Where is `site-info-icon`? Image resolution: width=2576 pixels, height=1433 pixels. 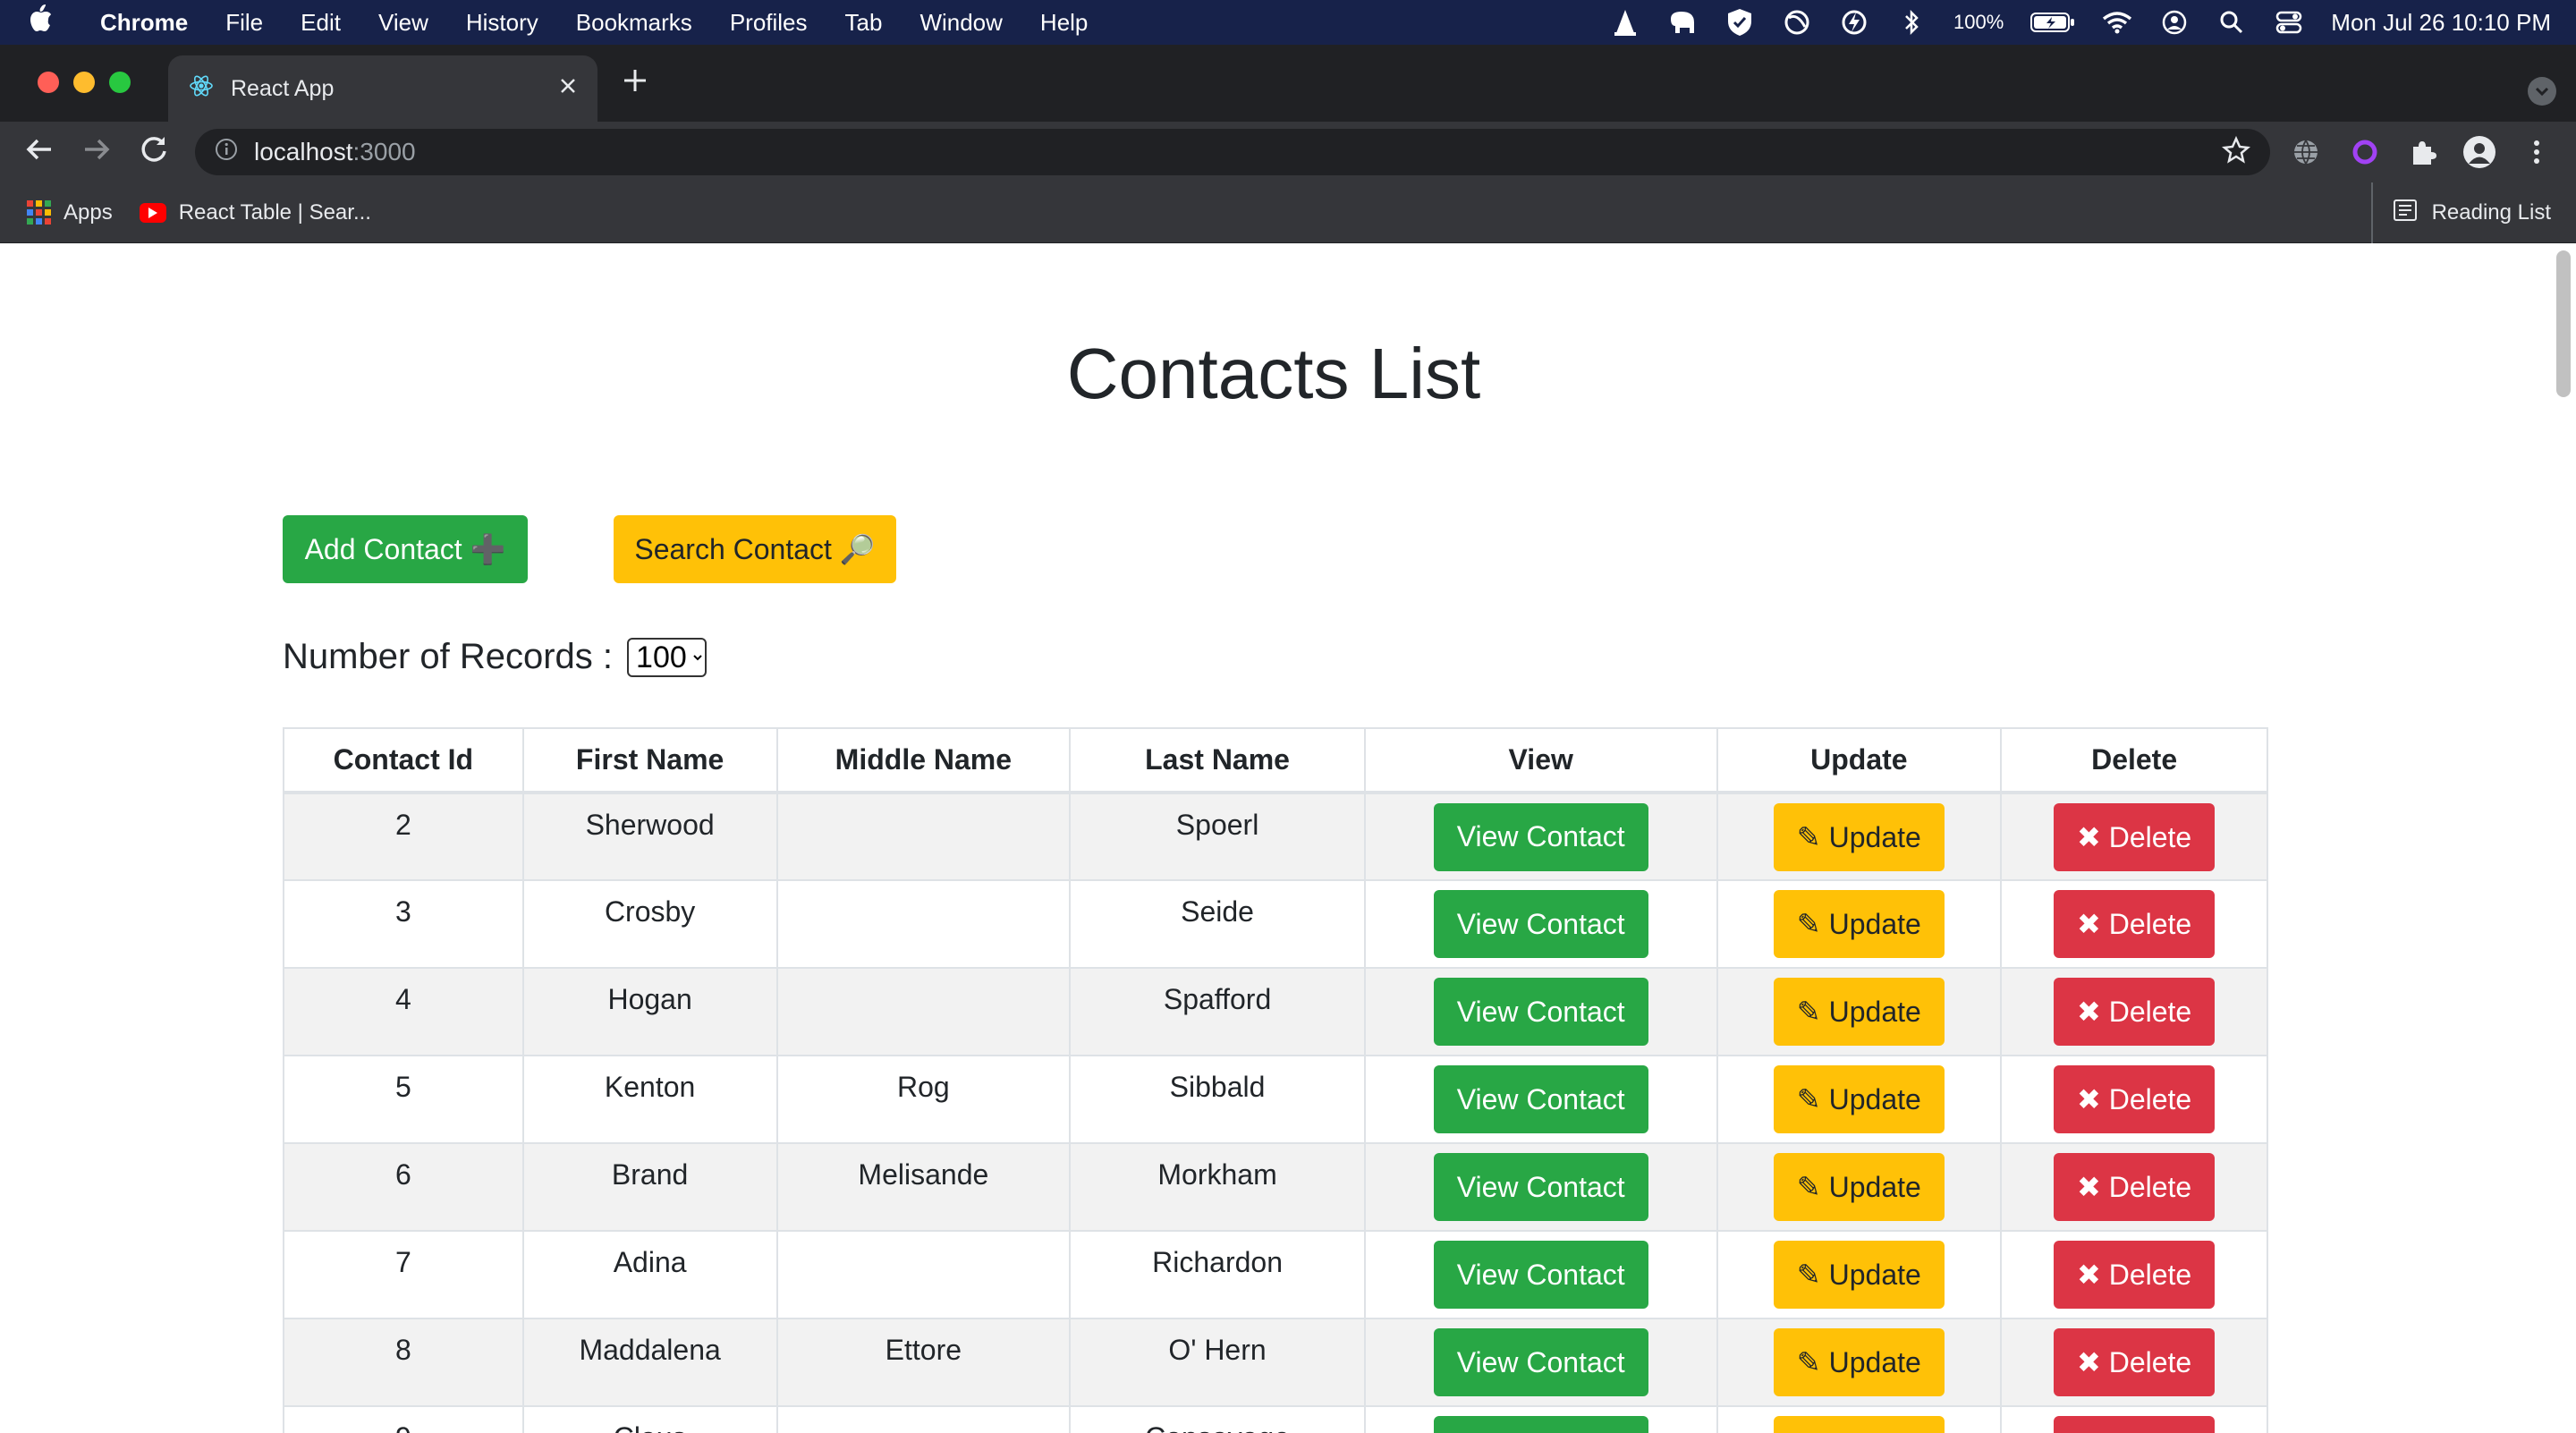
site-info-icon is located at coordinates (226, 152).